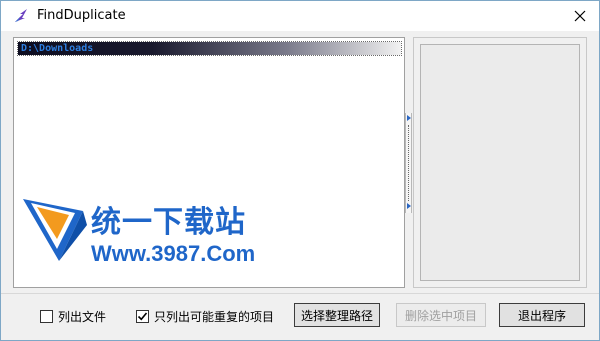  I want to click on splitter-grip, so click(408, 163).